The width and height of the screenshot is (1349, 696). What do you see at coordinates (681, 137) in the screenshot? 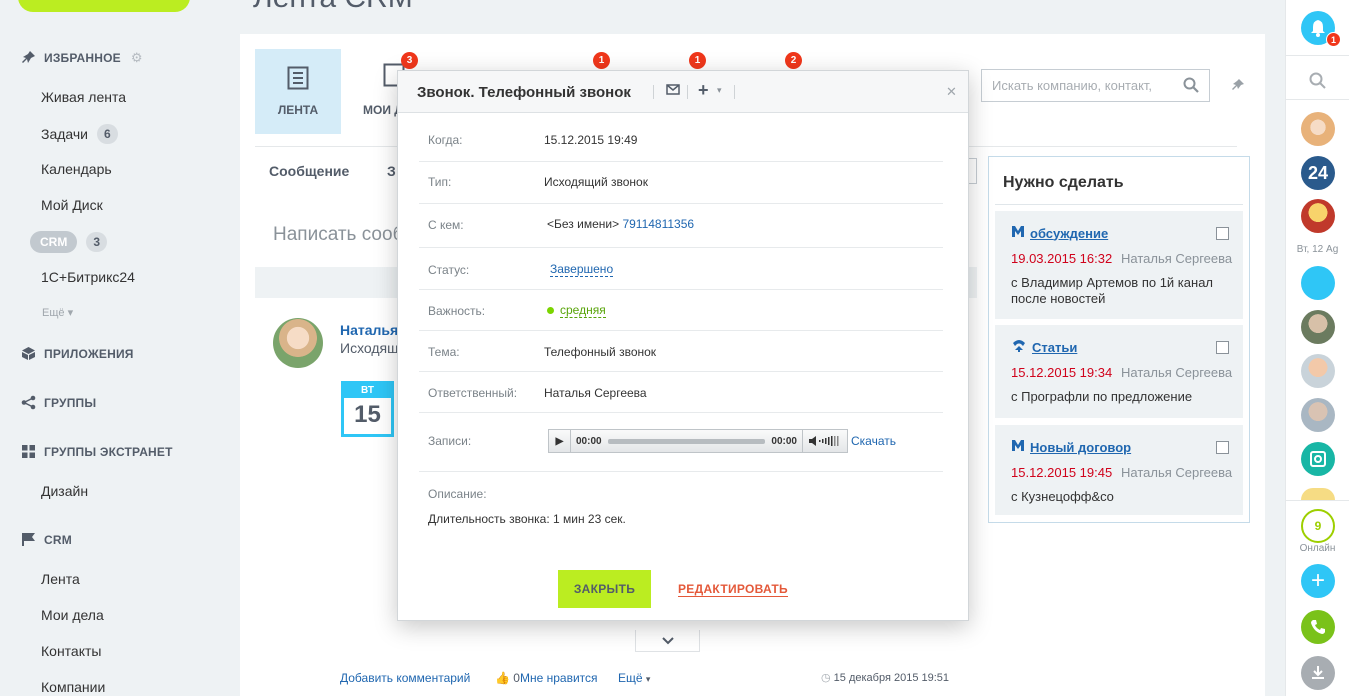
I see `field-row-when: Когда: 15.12.2015 19:49` at bounding box center [681, 137].